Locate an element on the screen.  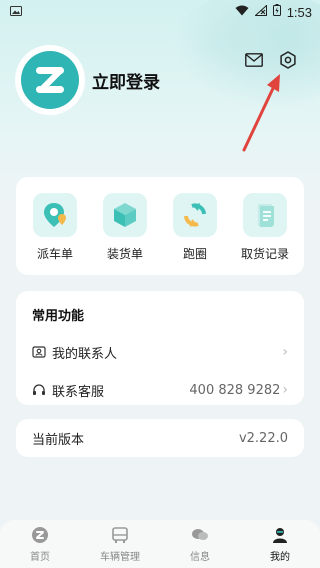
headset-icon is located at coordinates (39, 389).